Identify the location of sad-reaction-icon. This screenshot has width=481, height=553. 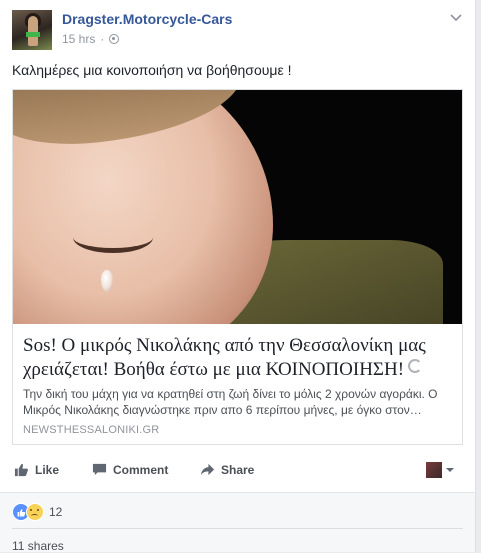
(35, 512).